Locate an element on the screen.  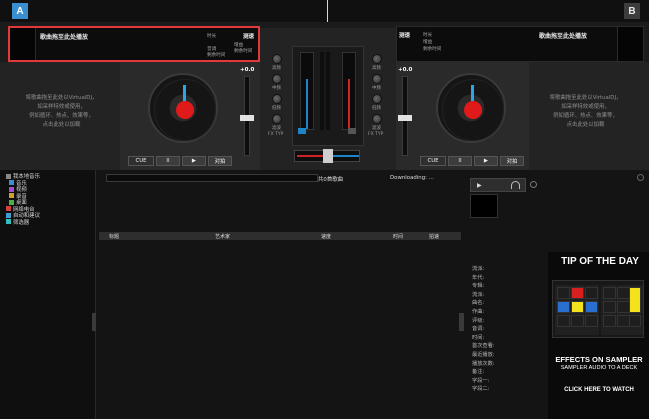
deck-b-cover is located at coordinates (630, 44).